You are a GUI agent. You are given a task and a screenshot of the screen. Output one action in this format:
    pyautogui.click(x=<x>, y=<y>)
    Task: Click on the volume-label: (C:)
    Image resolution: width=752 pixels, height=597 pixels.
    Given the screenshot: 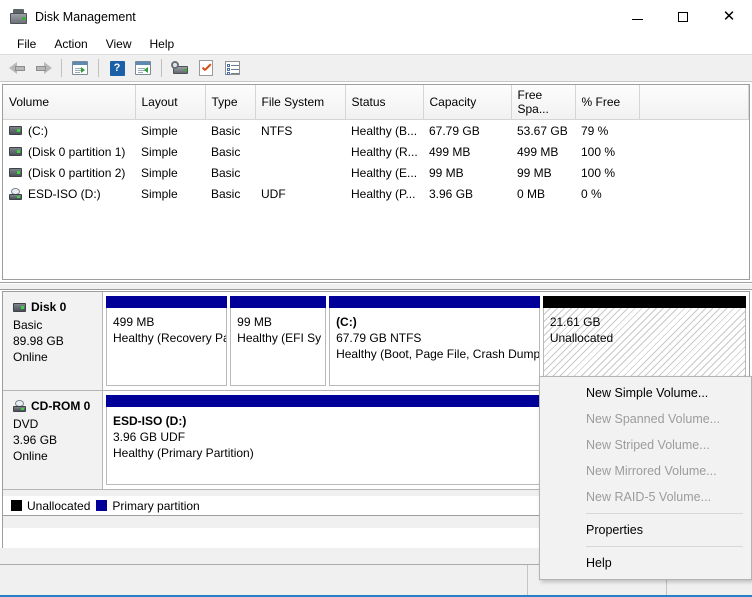 What is the action you would take?
    pyautogui.click(x=38, y=130)
    